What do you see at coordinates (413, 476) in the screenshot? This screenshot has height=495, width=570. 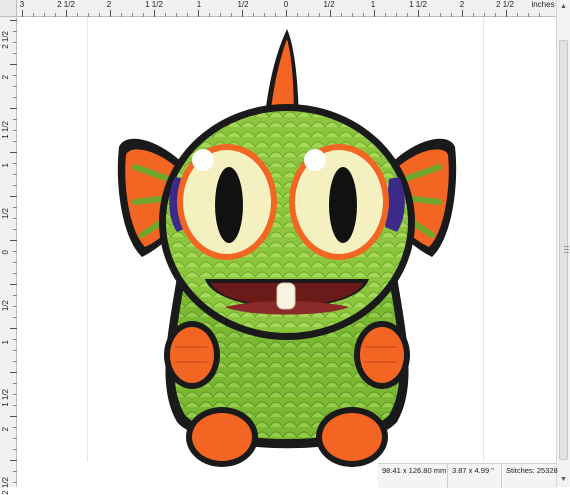 I see `design-size-mm: 98.41 x 126.80 mm` at bounding box center [413, 476].